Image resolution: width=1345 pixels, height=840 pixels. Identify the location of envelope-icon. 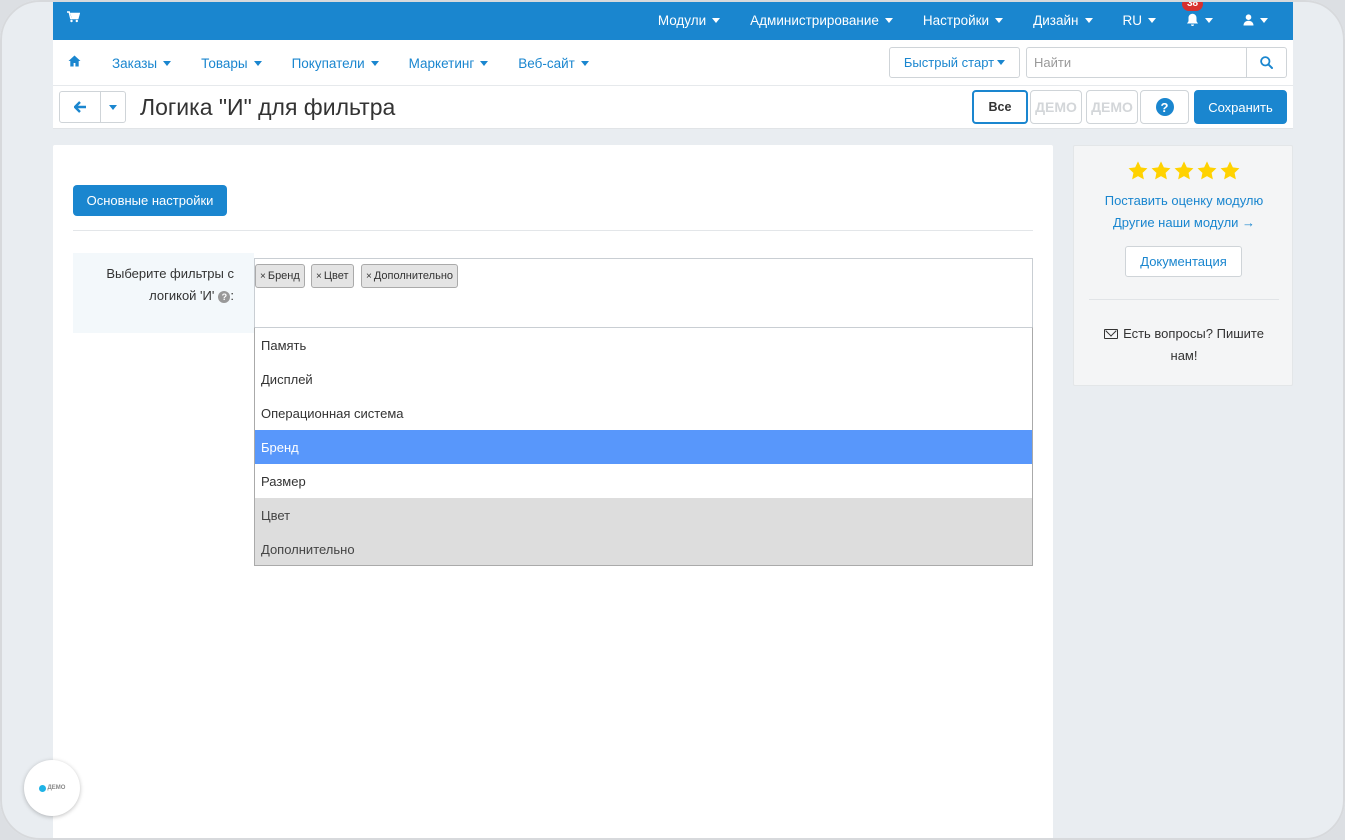
(1111, 334).